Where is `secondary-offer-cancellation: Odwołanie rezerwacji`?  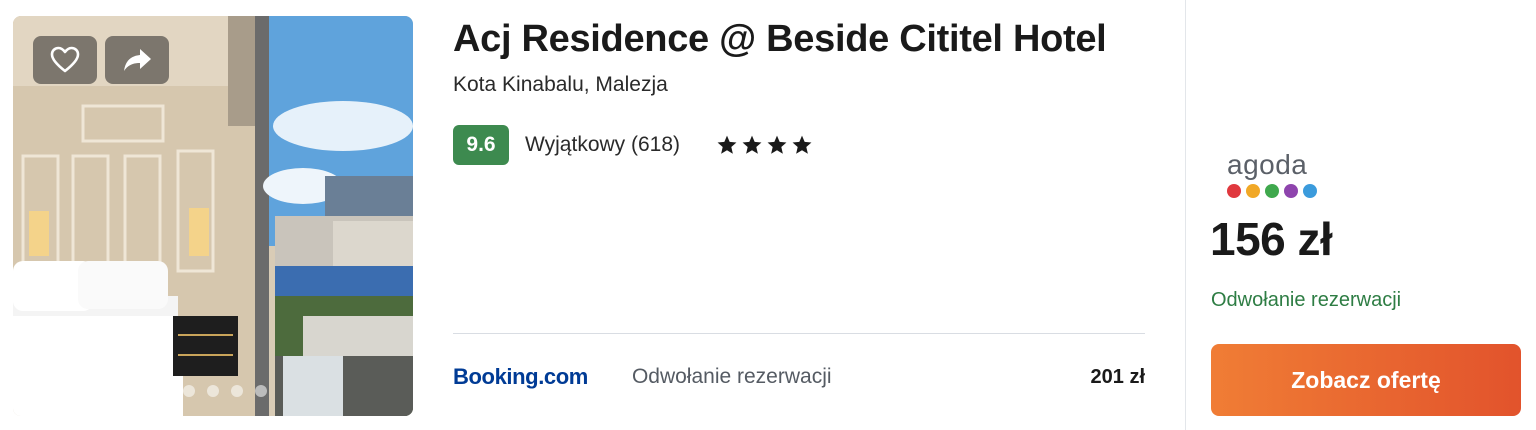
secondary-offer-cancellation: Odwołanie rezerwacji is located at coordinates (731, 376).